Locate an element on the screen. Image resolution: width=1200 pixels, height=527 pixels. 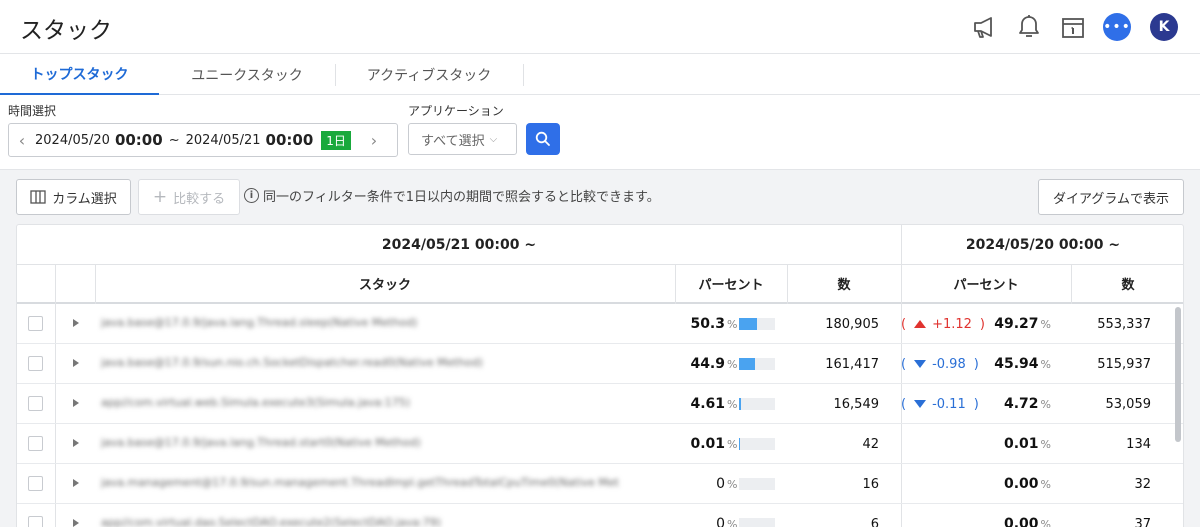
column-select-label: カラム選択 is located at coordinates (84, 199).